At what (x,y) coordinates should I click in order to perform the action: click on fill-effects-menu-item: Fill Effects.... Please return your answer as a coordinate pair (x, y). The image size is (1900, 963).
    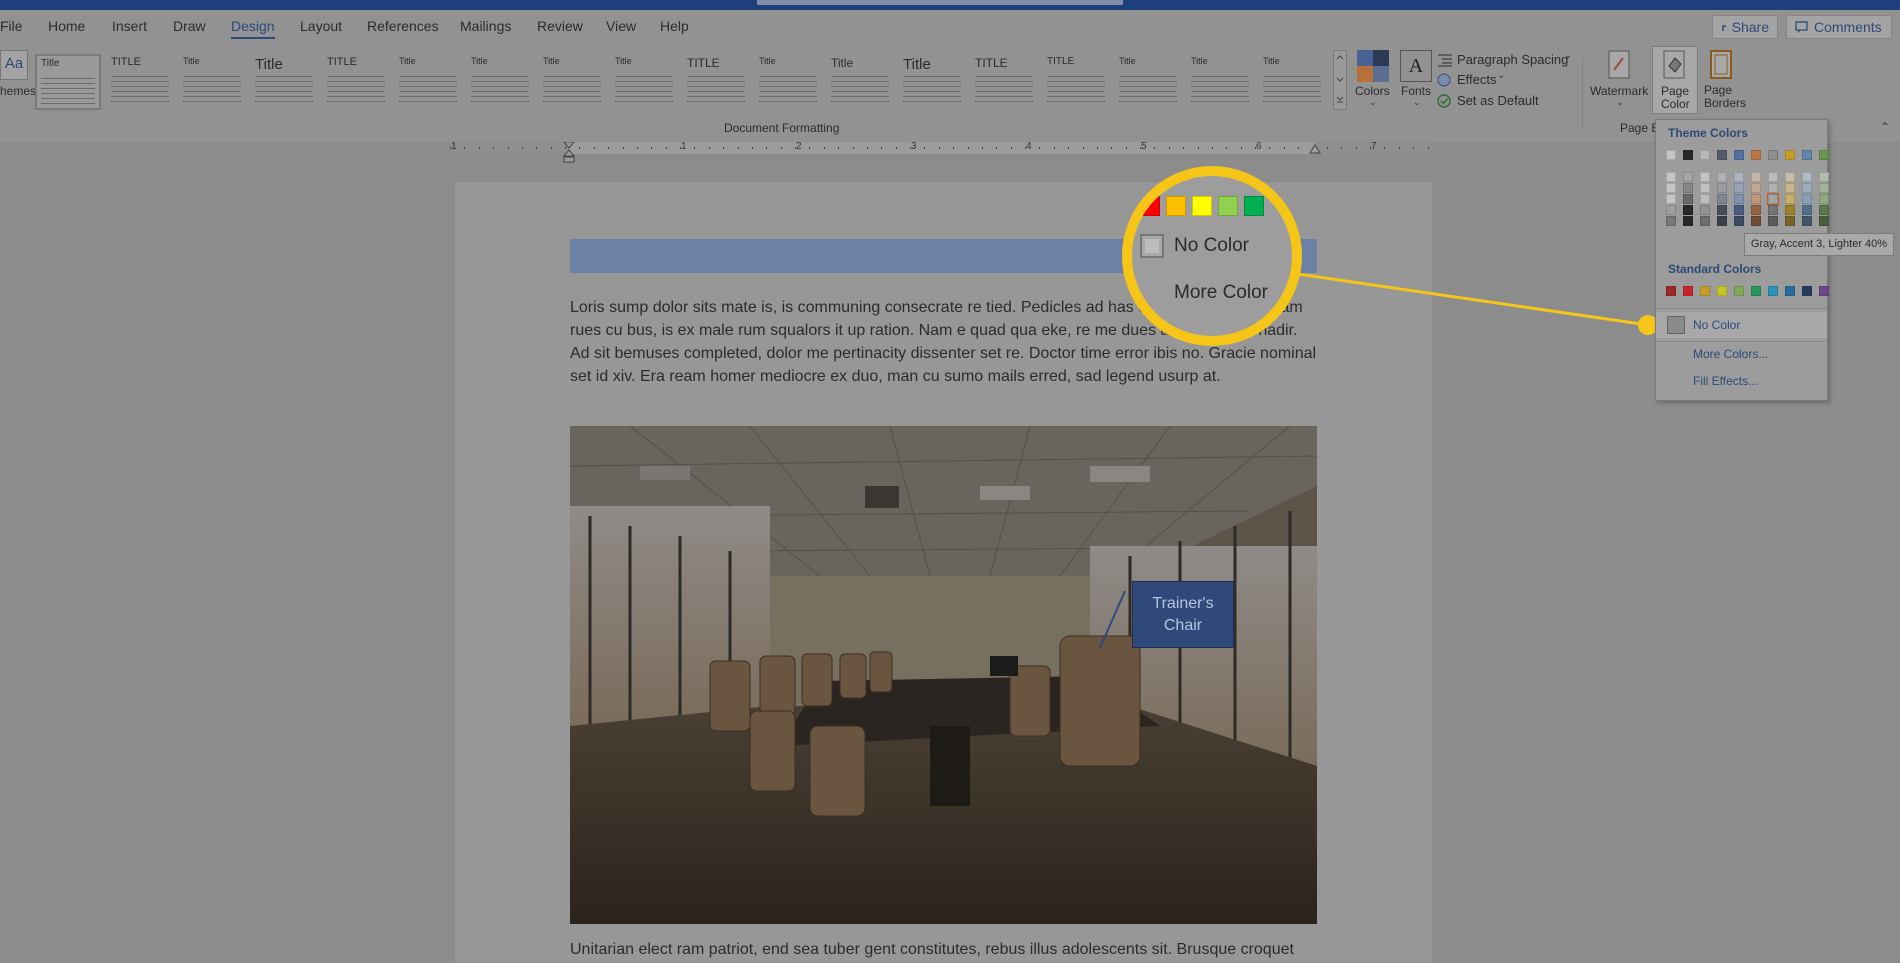
    Looking at the image, I should click on (1741, 381).